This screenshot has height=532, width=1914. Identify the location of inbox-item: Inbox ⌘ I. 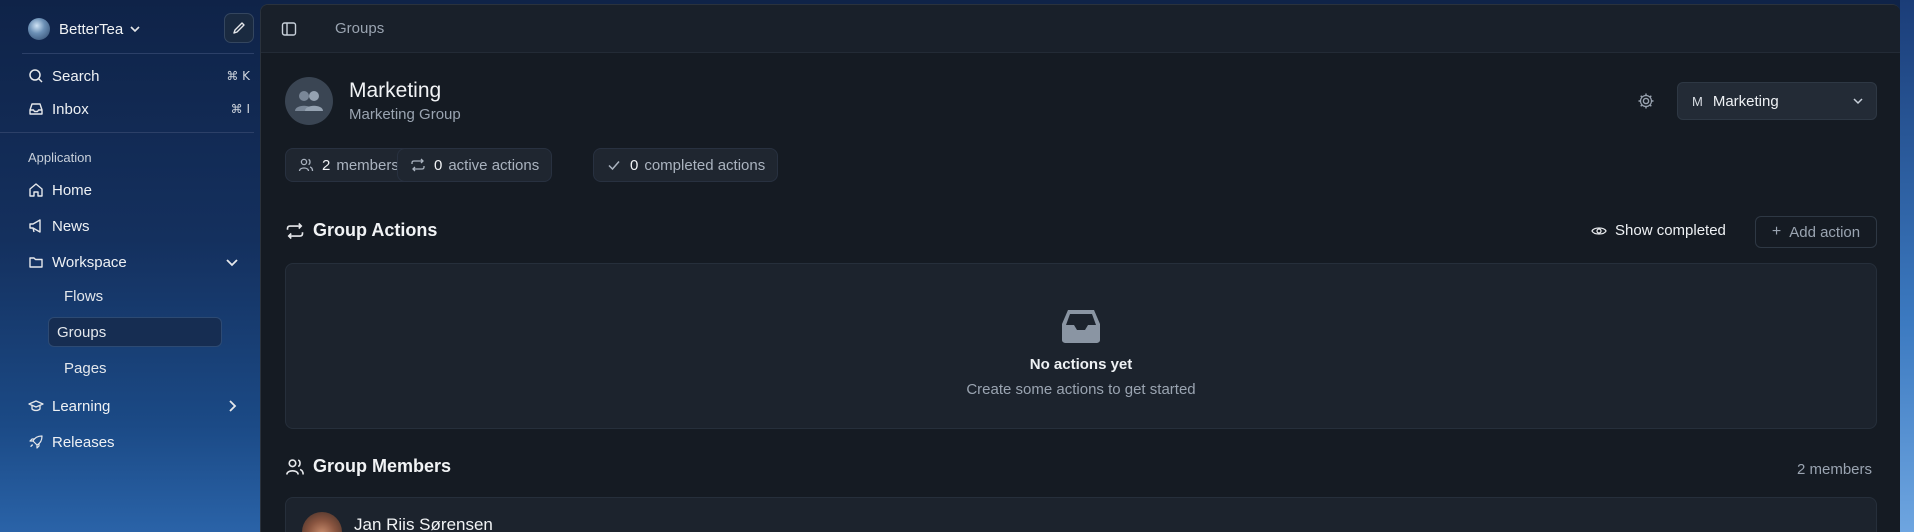
(139, 109).